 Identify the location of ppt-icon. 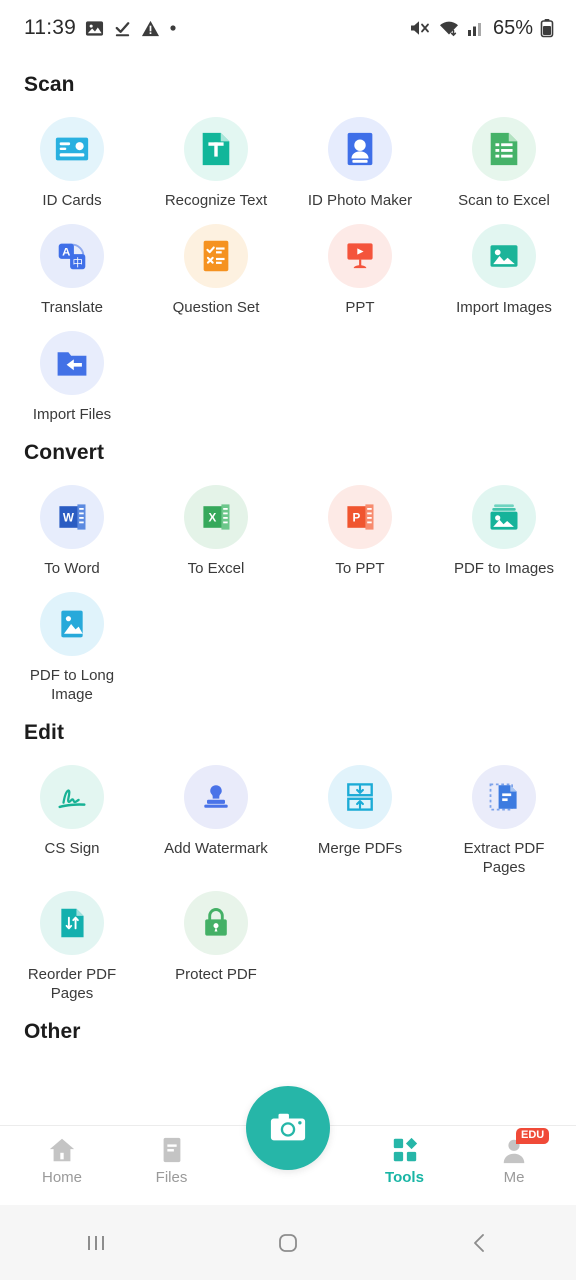
(360, 256).